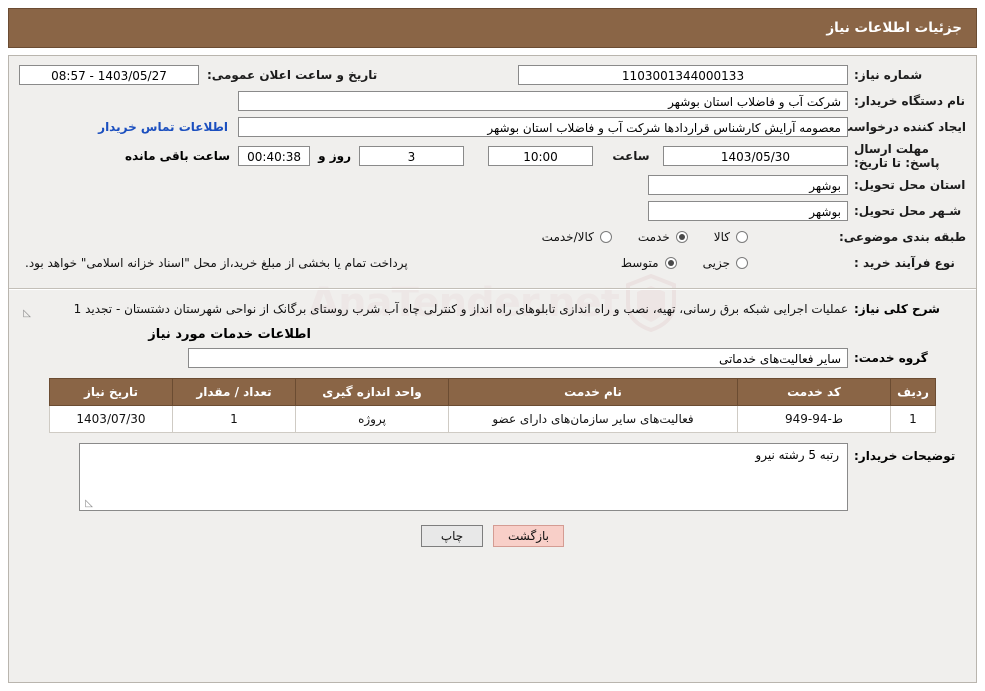 The image size is (985, 691). I want to click on category-option-kala-khedmat: کالا/خدمت, so click(577, 237).